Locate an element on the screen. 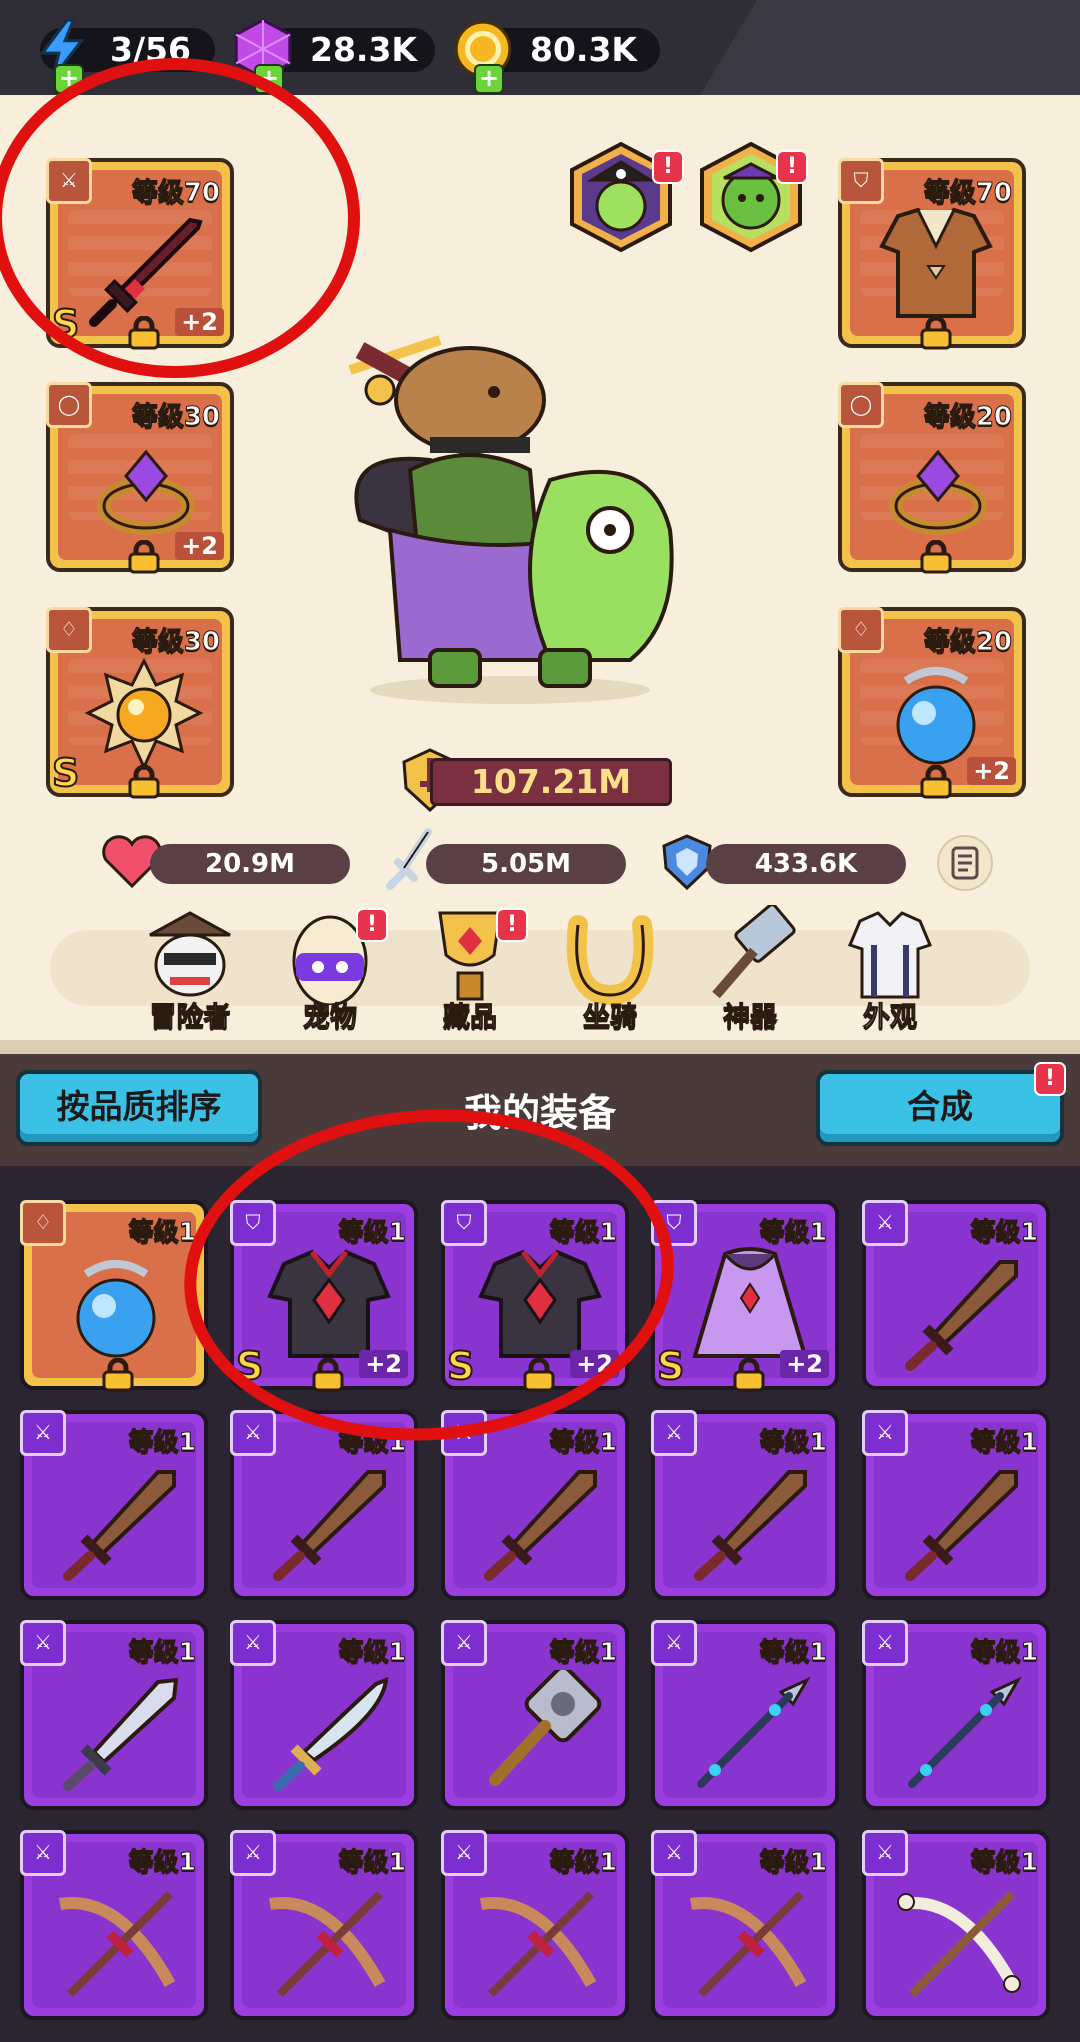 The width and height of the screenshot is (1080, 2042). merge-button: 合成 is located at coordinates (940, 1108).